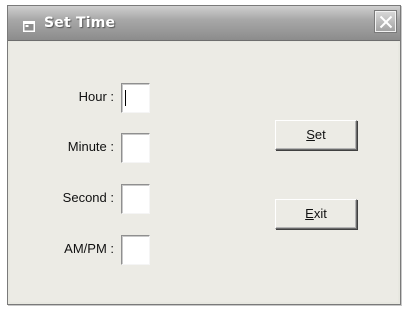 Image resolution: width=408 pixels, height=310 pixels. Describe the element at coordinates (320, 213) in the screenshot. I see `exit-button-label: xit` at that location.